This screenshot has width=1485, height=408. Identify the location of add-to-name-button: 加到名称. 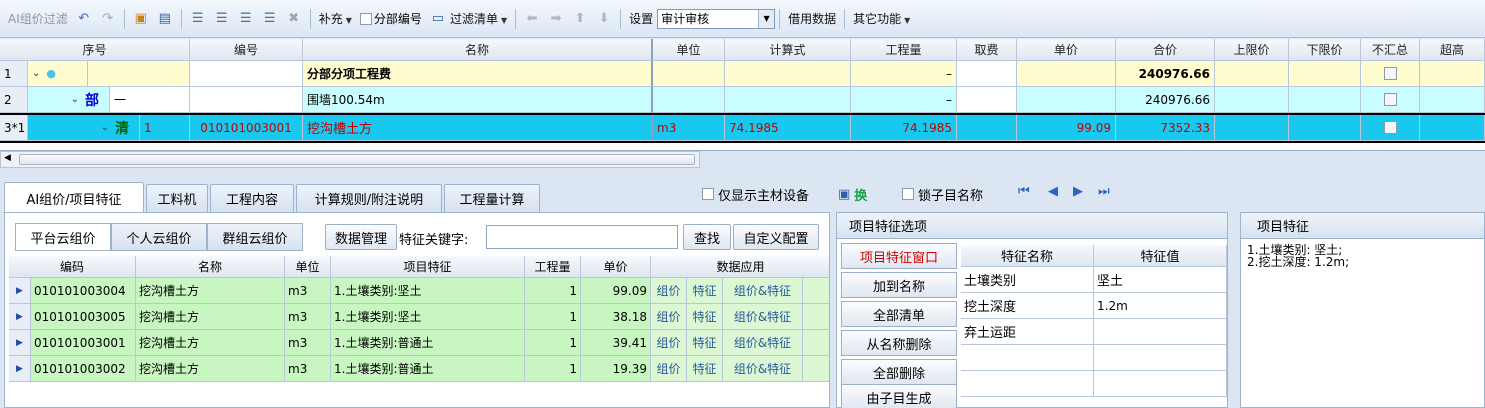
(899, 285).